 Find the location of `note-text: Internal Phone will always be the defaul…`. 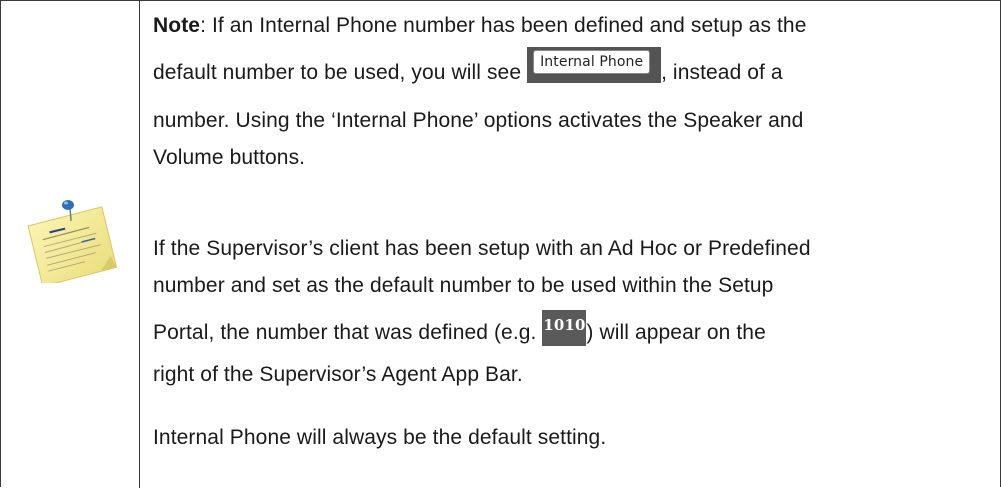

note-text: Internal Phone will always be the defaul… is located at coordinates (380, 437).